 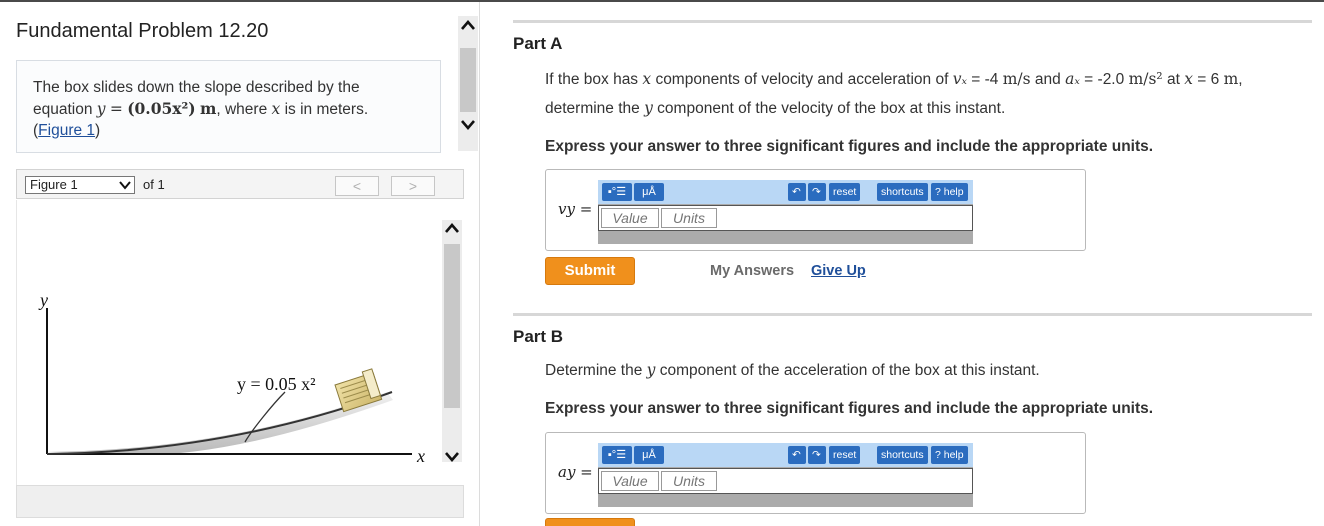 I want to click on qa-var-vx: vₓ, so click(x=959, y=79).